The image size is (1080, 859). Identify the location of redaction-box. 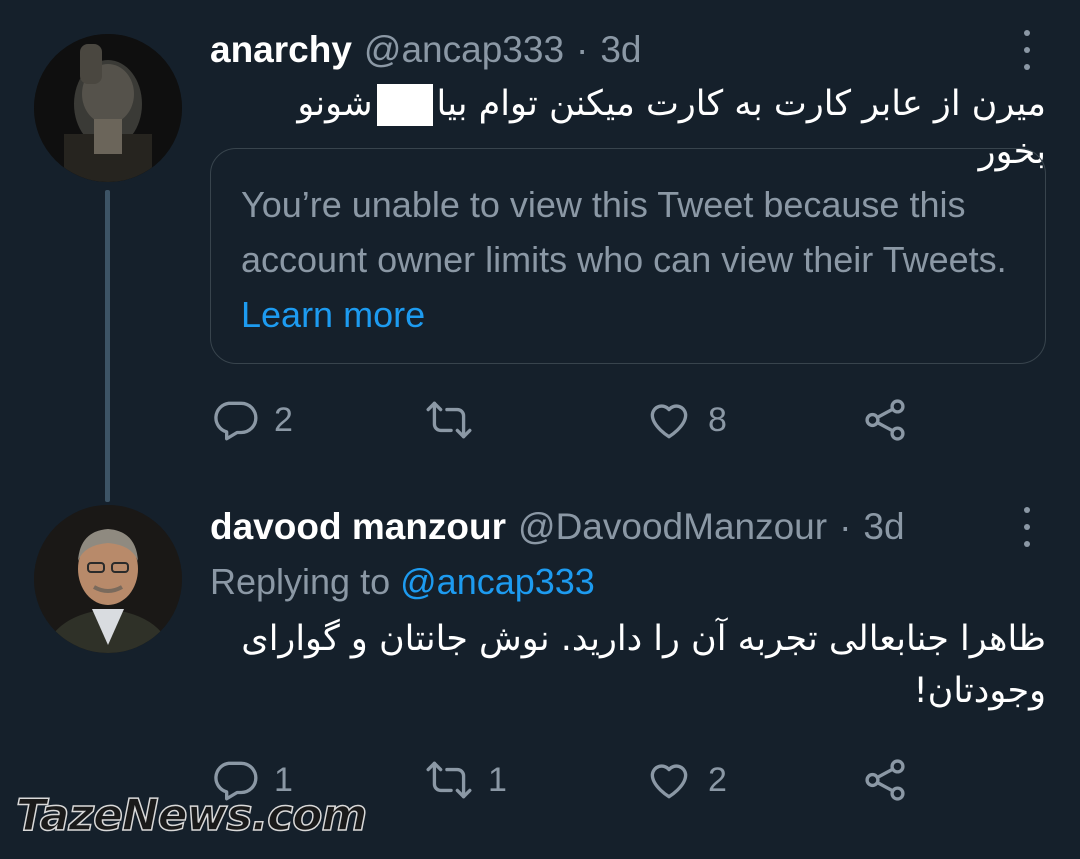
(404, 105).